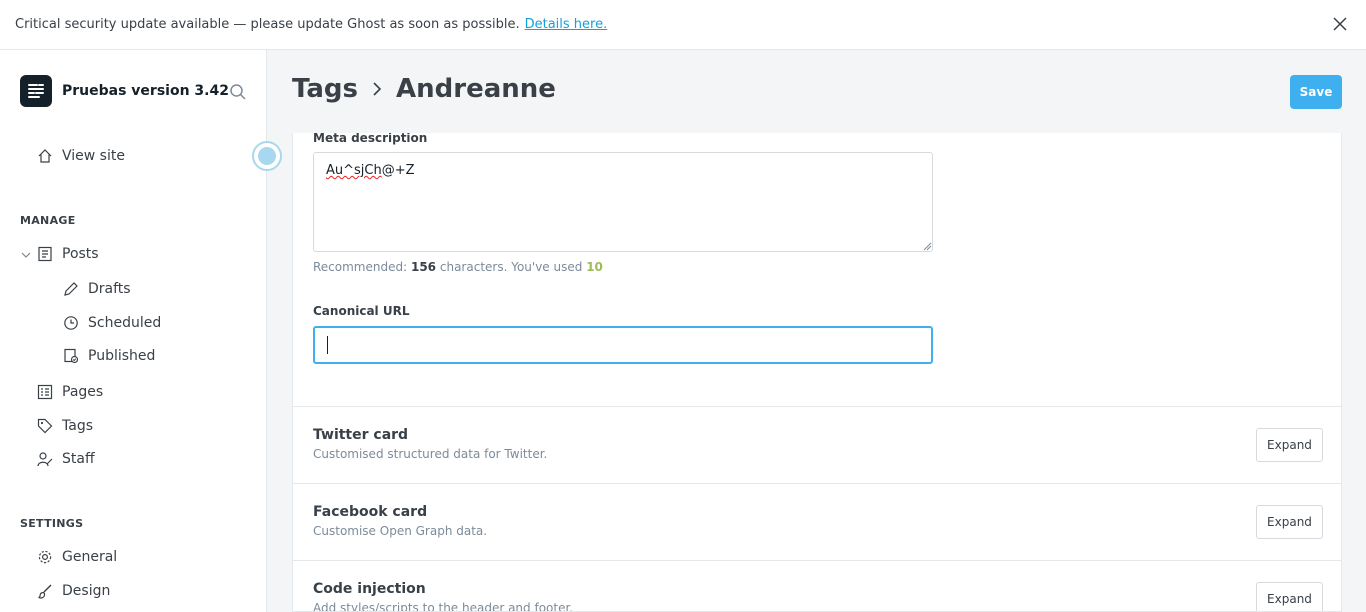 The image size is (1366, 612). Describe the element at coordinates (90, 557) in the screenshot. I see `nav-general-label: General` at that location.